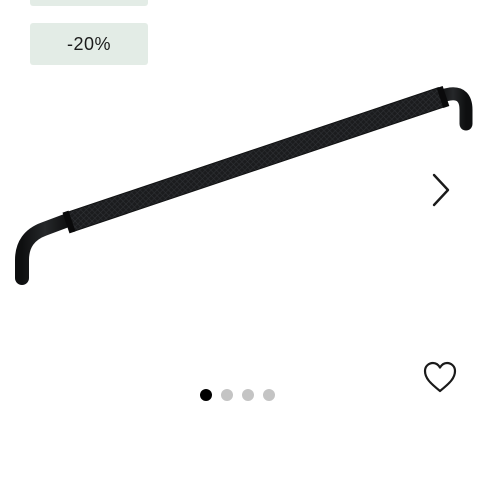 This screenshot has height=480, width=480. Describe the element at coordinates (441, 190) in the screenshot. I see `chevron-right-icon` at that location.